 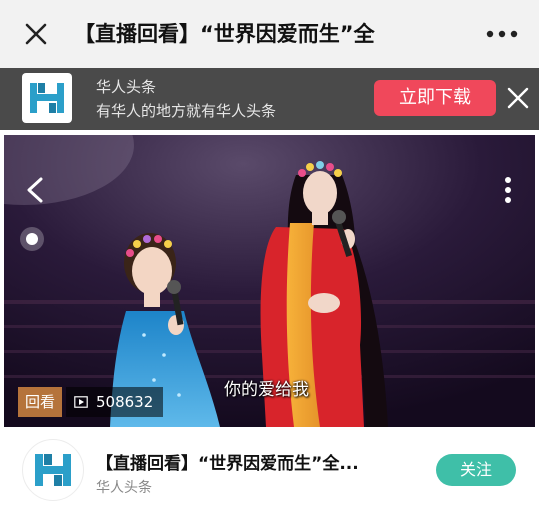 I want to click on download-button: 立即下载, so click(x=435, y=98).